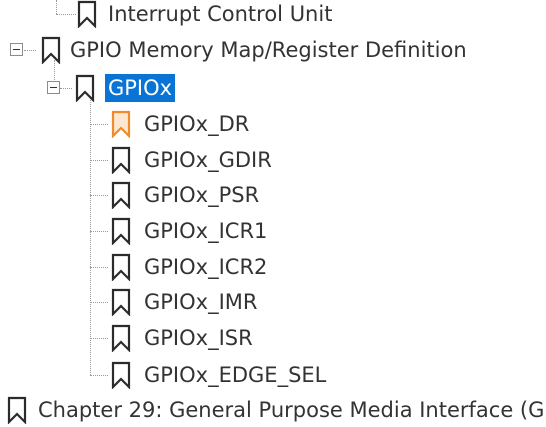 This screenshot has width=546, height=427. I want to click on tree-item-label: GPIOx_IMR, so click(201, 302).